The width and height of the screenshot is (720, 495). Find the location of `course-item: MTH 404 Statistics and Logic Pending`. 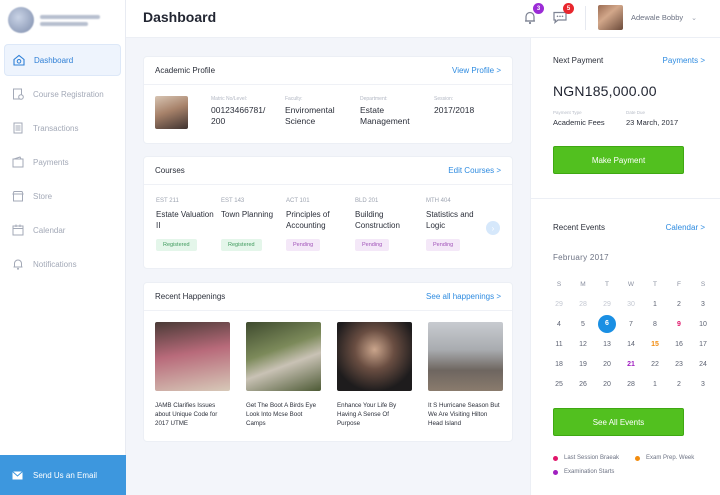

course-item: MTH 404 Statistics and Logic Pending is located at coordinates (458, 224).